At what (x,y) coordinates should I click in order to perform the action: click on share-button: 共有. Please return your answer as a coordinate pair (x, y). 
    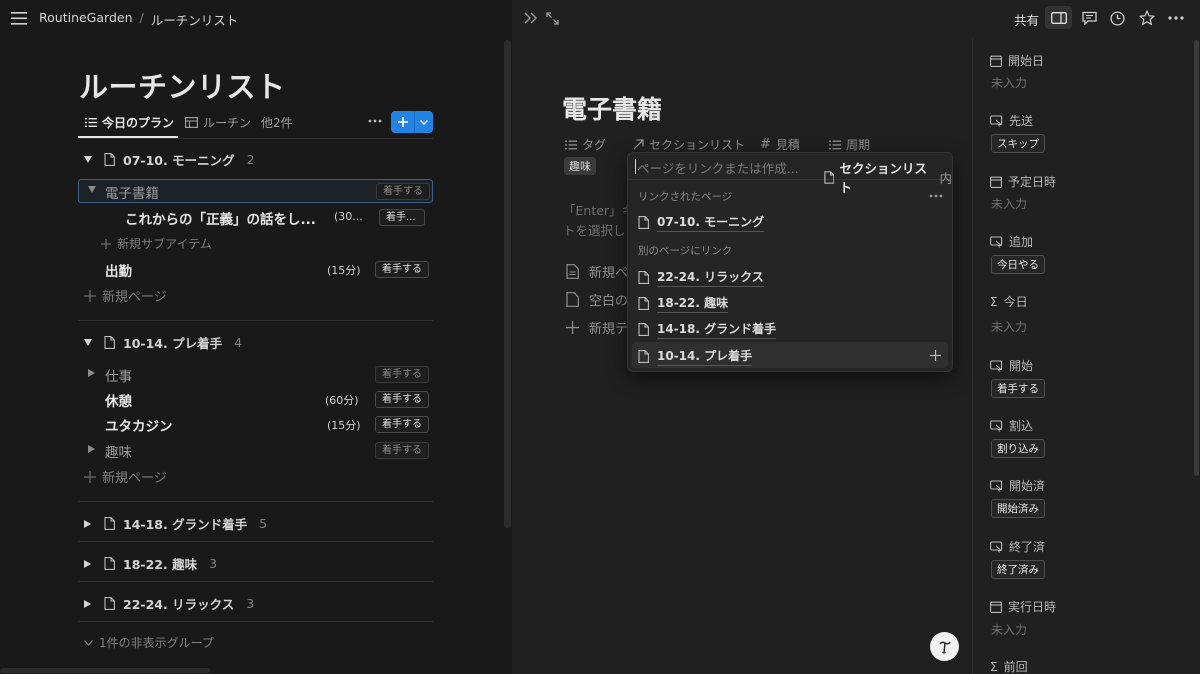
    Looking at the image, I should click on (1026, 19).